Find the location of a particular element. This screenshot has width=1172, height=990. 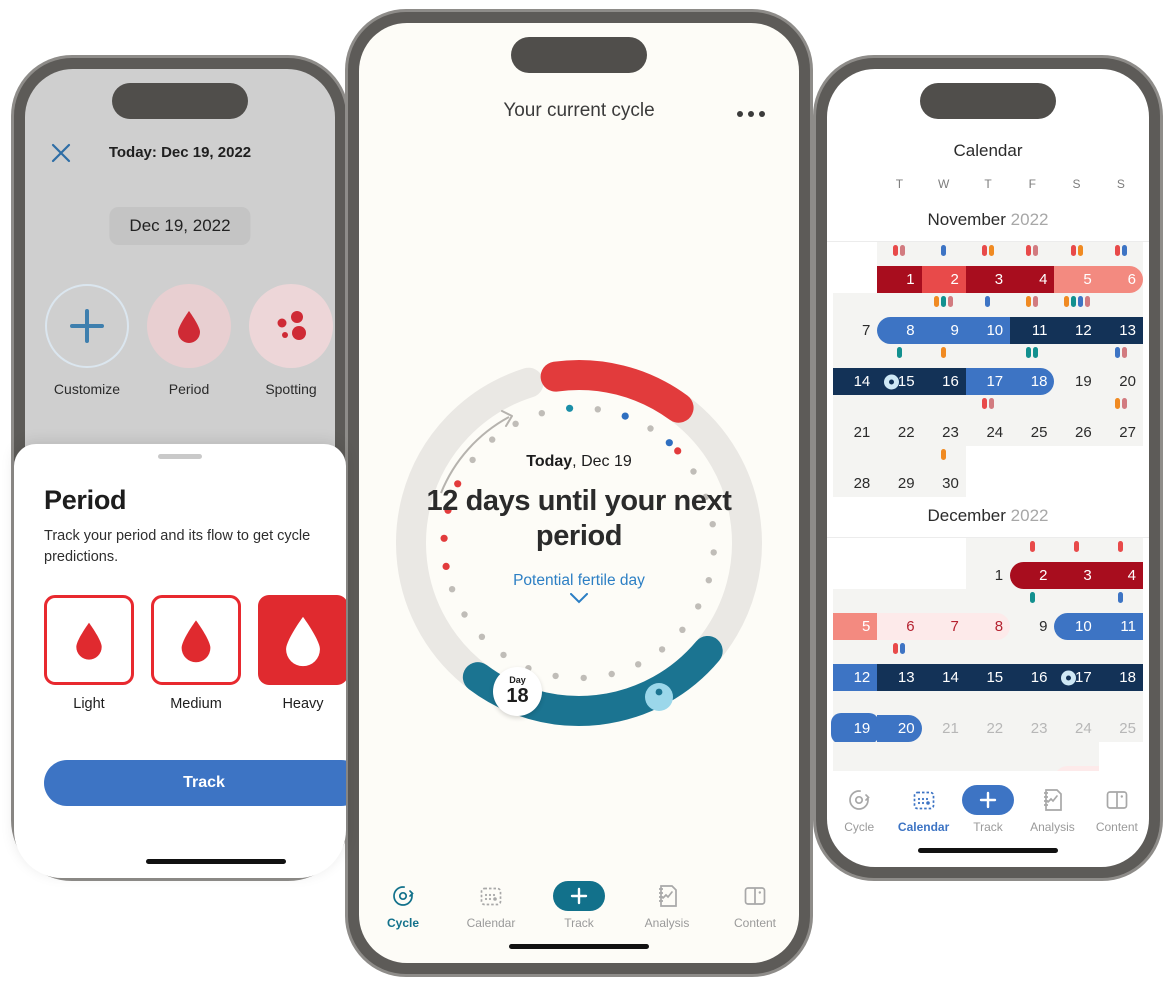

more-horizontal-icon is located at coordinates (751, 114).